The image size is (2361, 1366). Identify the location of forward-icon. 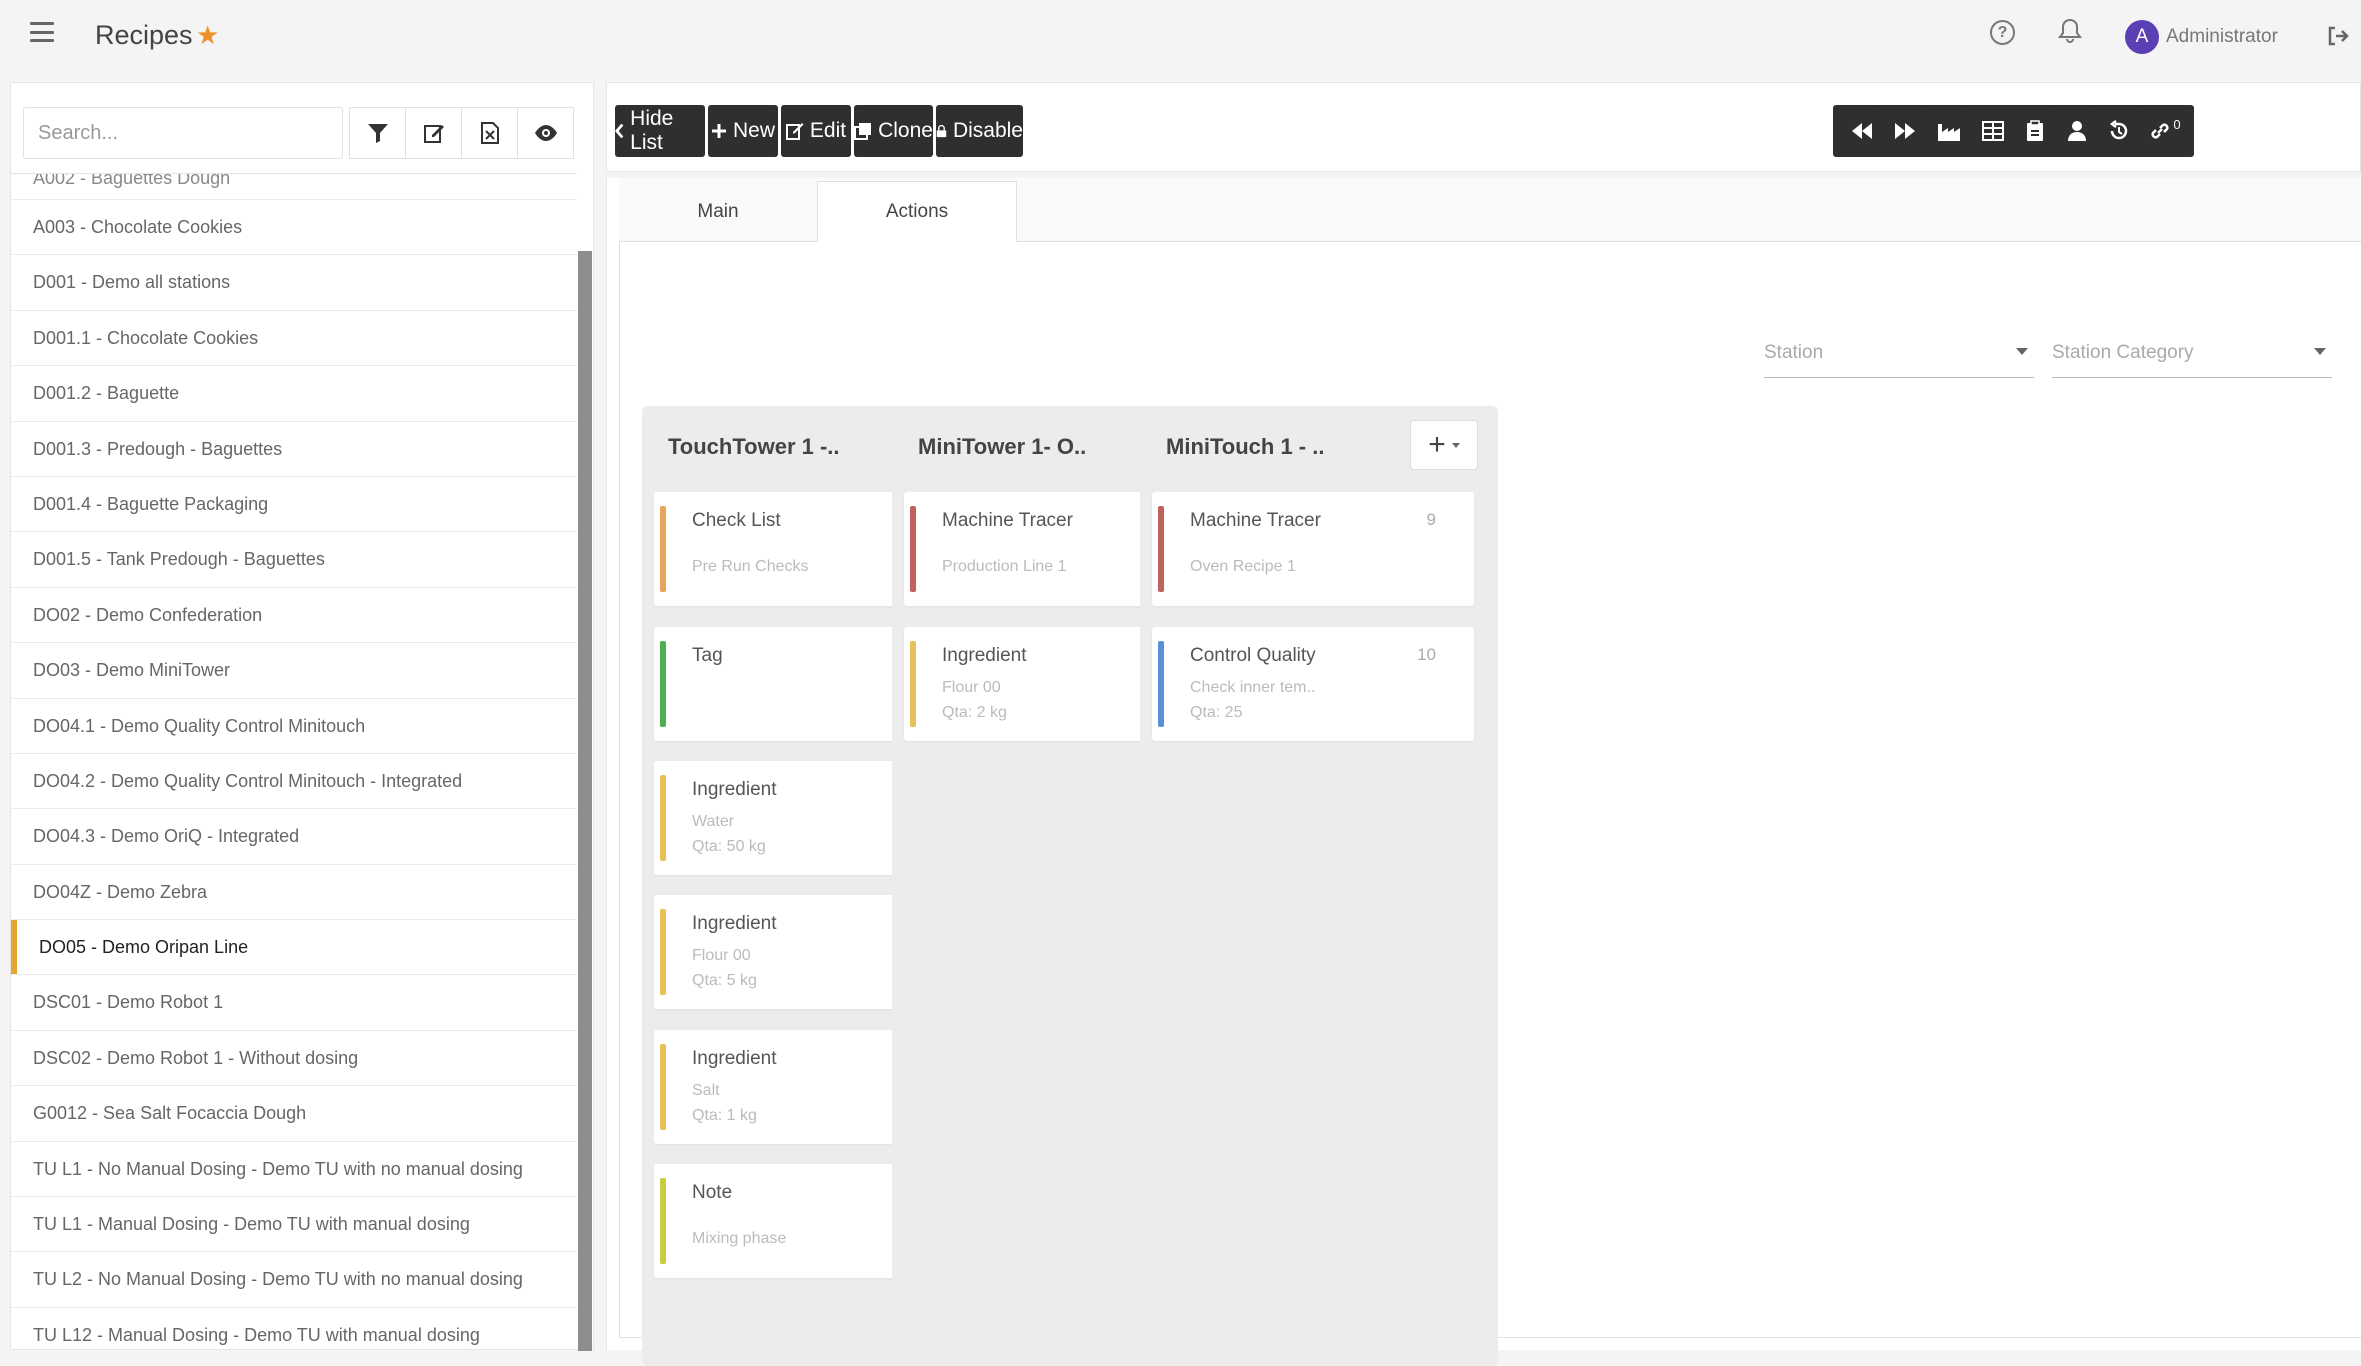
(1905, 131).